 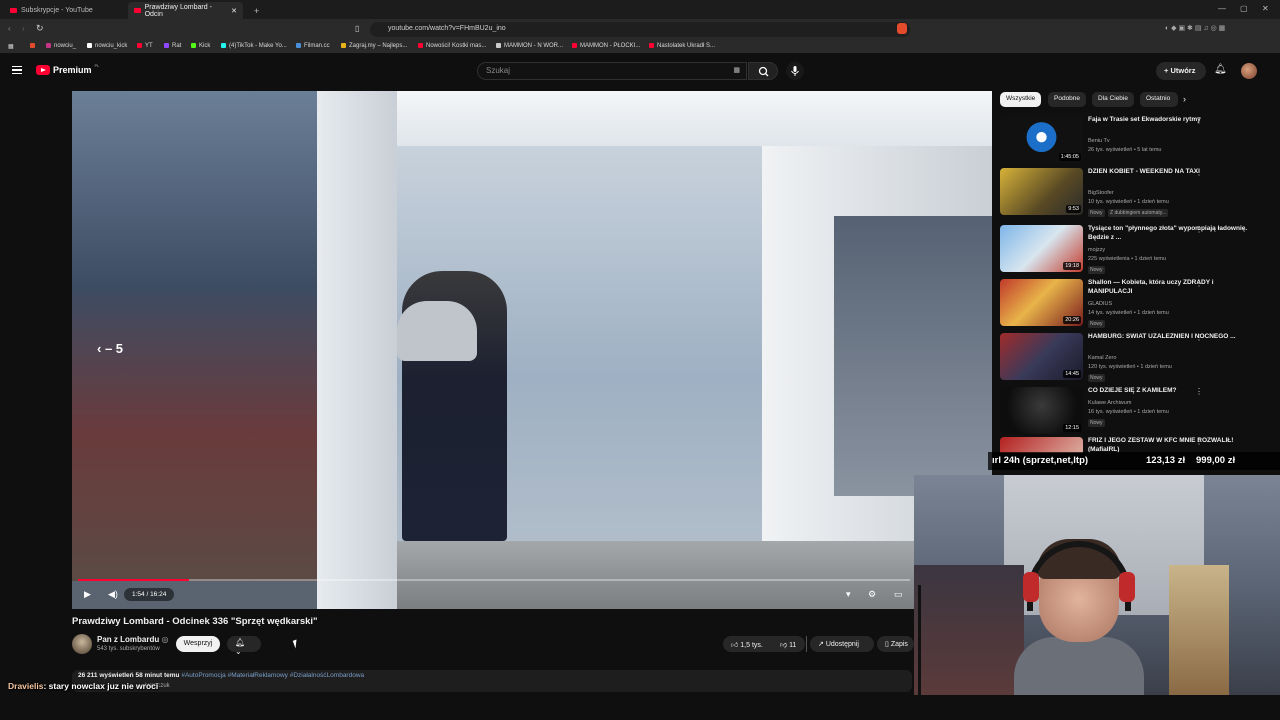 What do you see at coordinates (1041, 191) in the screenshot?
I see `video-thumbnail: 9:53` at bounding box center [1041, 191].